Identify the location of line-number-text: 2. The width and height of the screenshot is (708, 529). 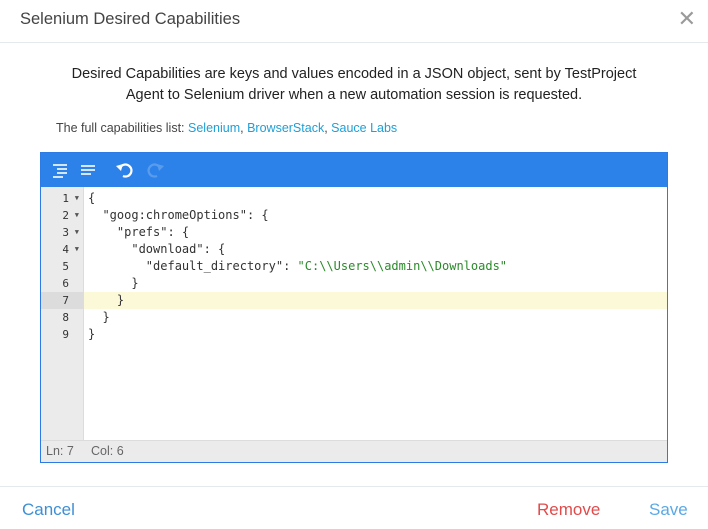
(65, 215).